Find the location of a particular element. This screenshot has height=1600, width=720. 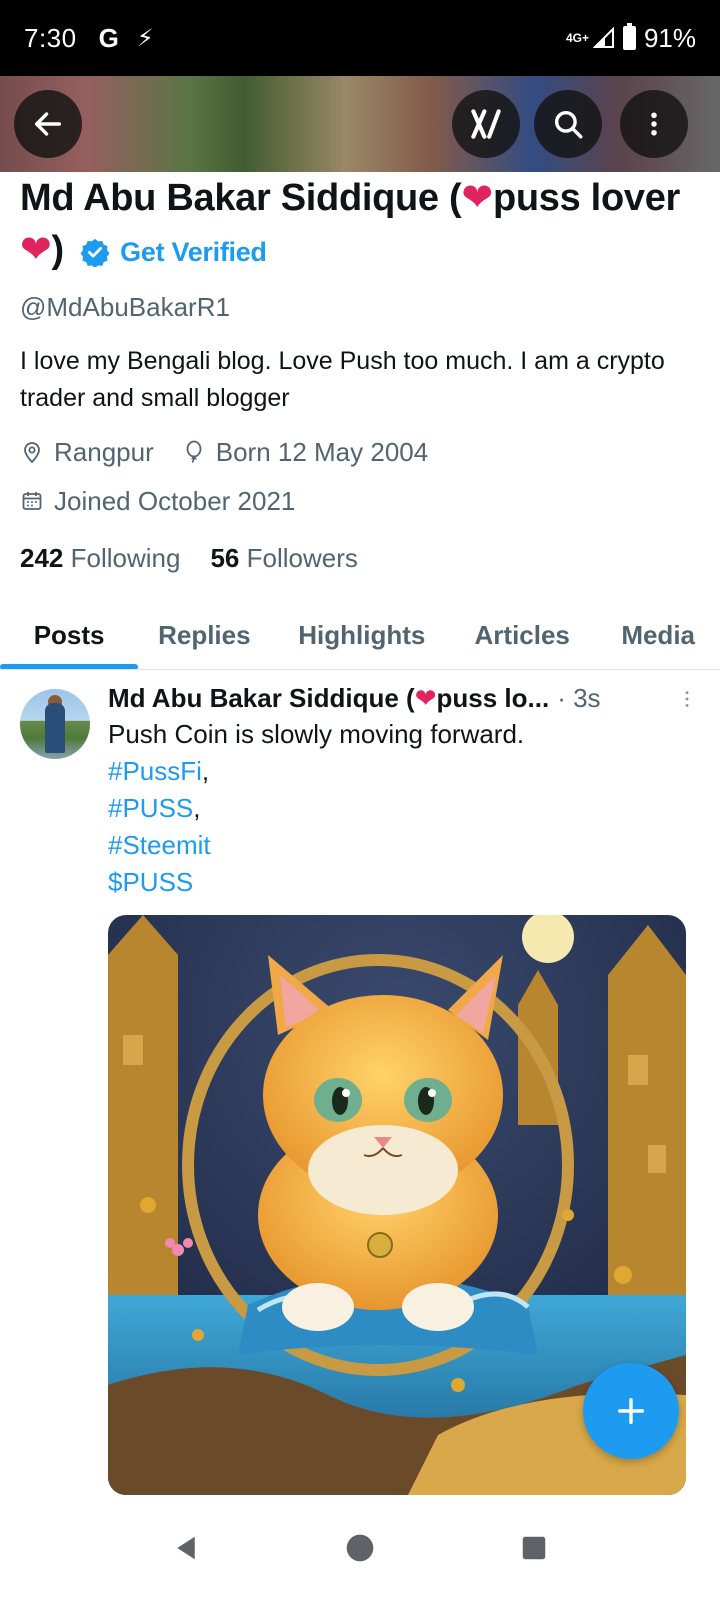

avatar is located at coordinates (55, 724).